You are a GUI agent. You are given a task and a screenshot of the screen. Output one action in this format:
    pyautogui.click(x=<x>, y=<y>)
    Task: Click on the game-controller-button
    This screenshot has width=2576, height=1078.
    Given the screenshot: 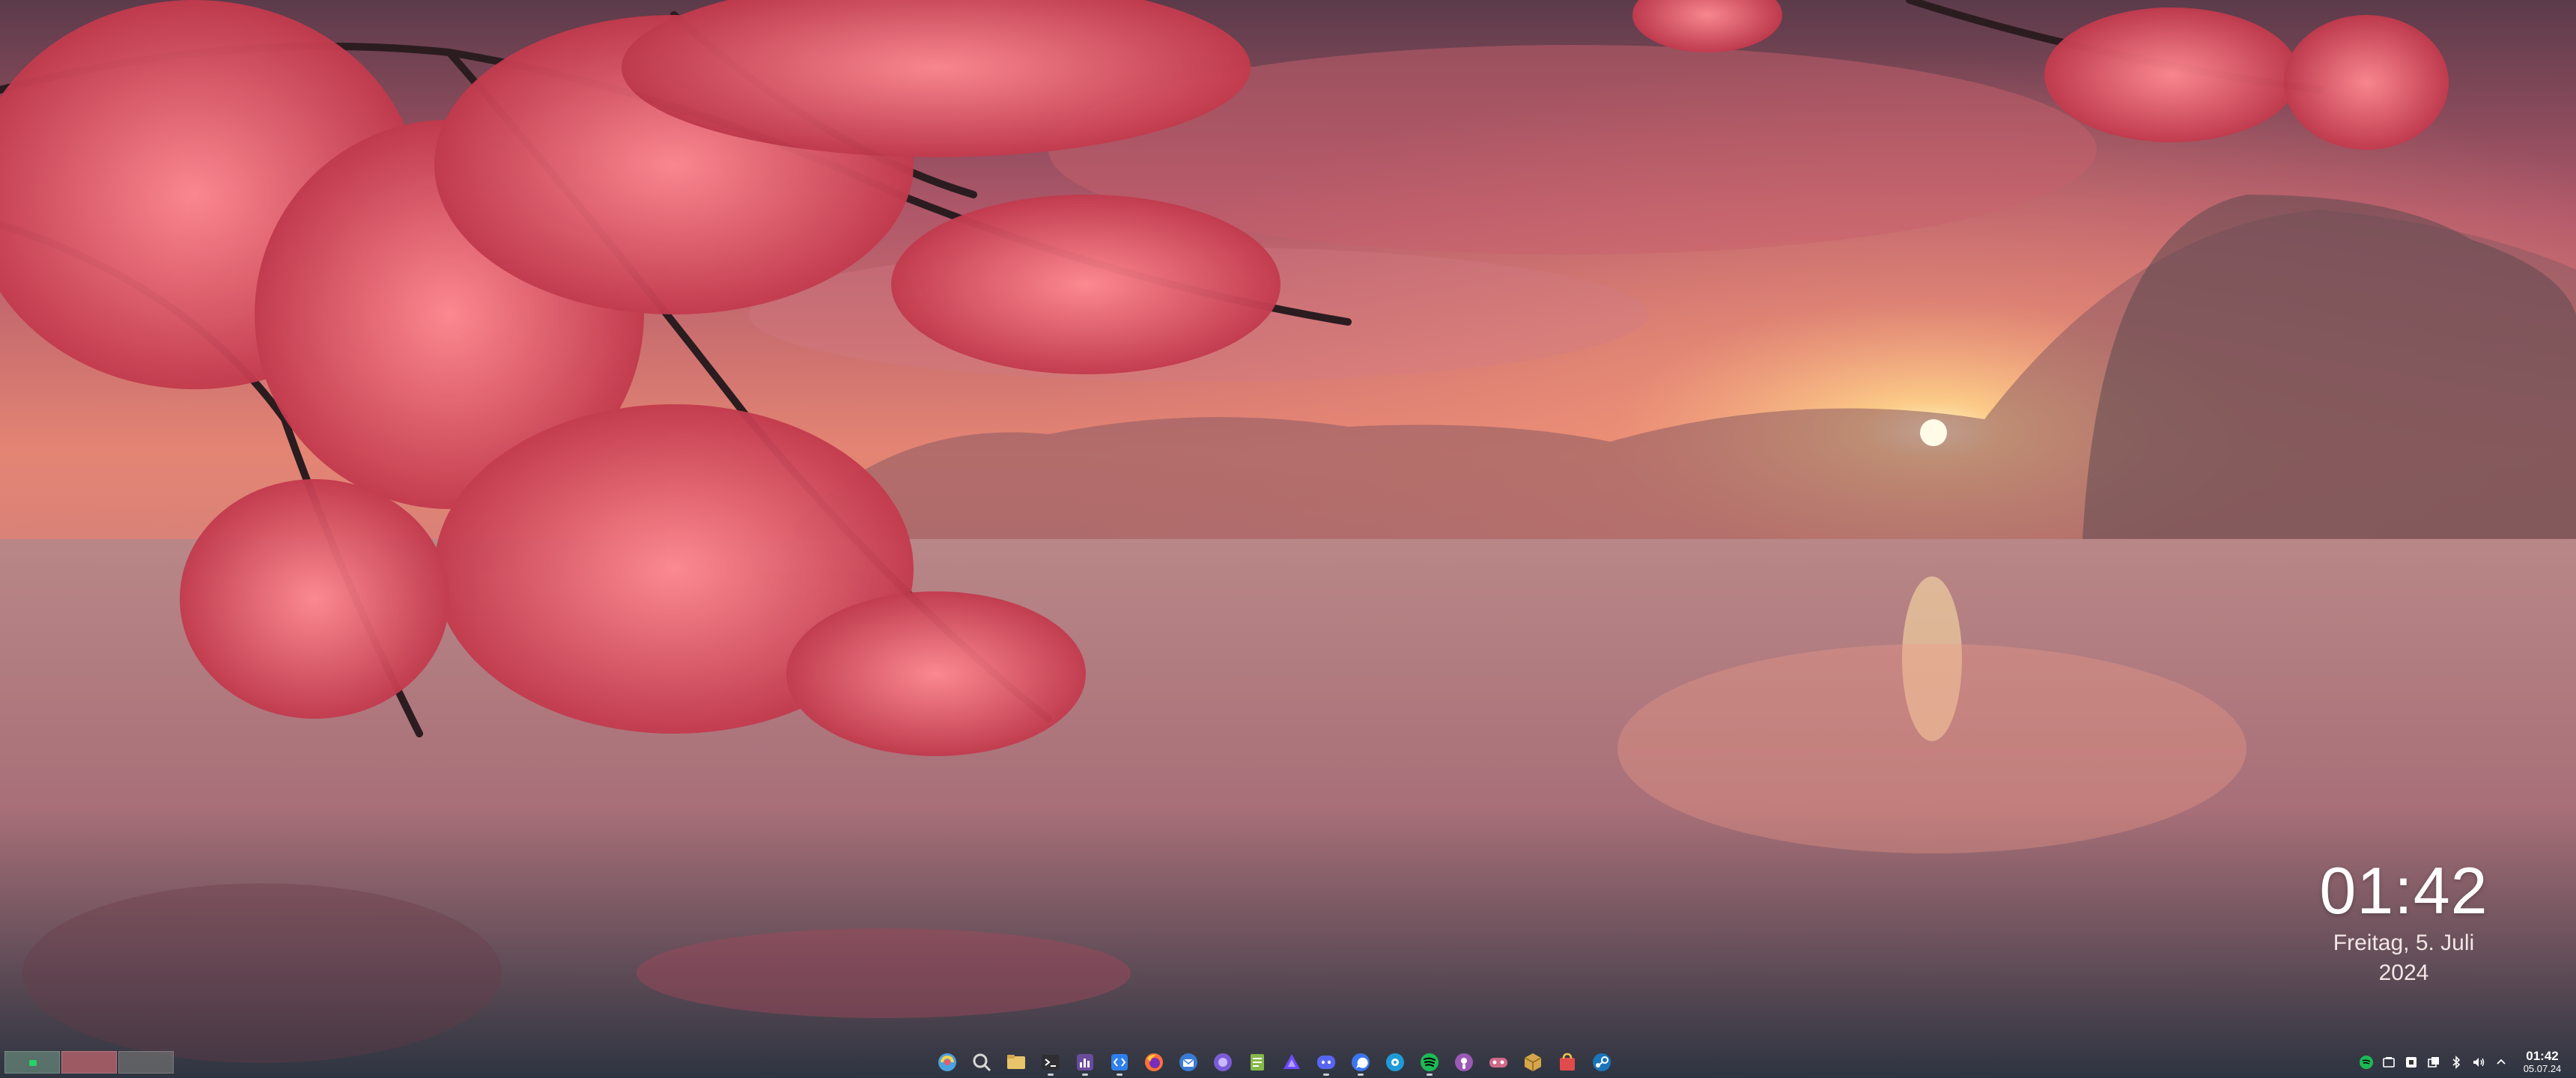 What is the action you would take?
    pyautogui.click(x=1498, y=1062)
    